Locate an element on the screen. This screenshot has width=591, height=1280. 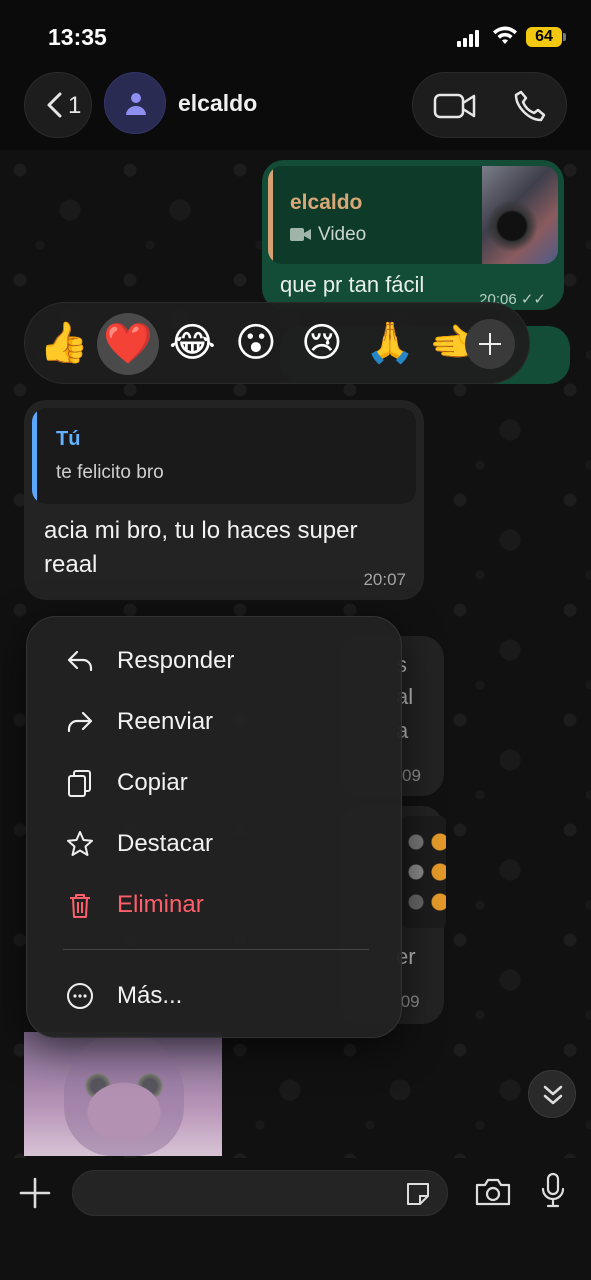
microphone-icon is located at coordinates (553, 1191).